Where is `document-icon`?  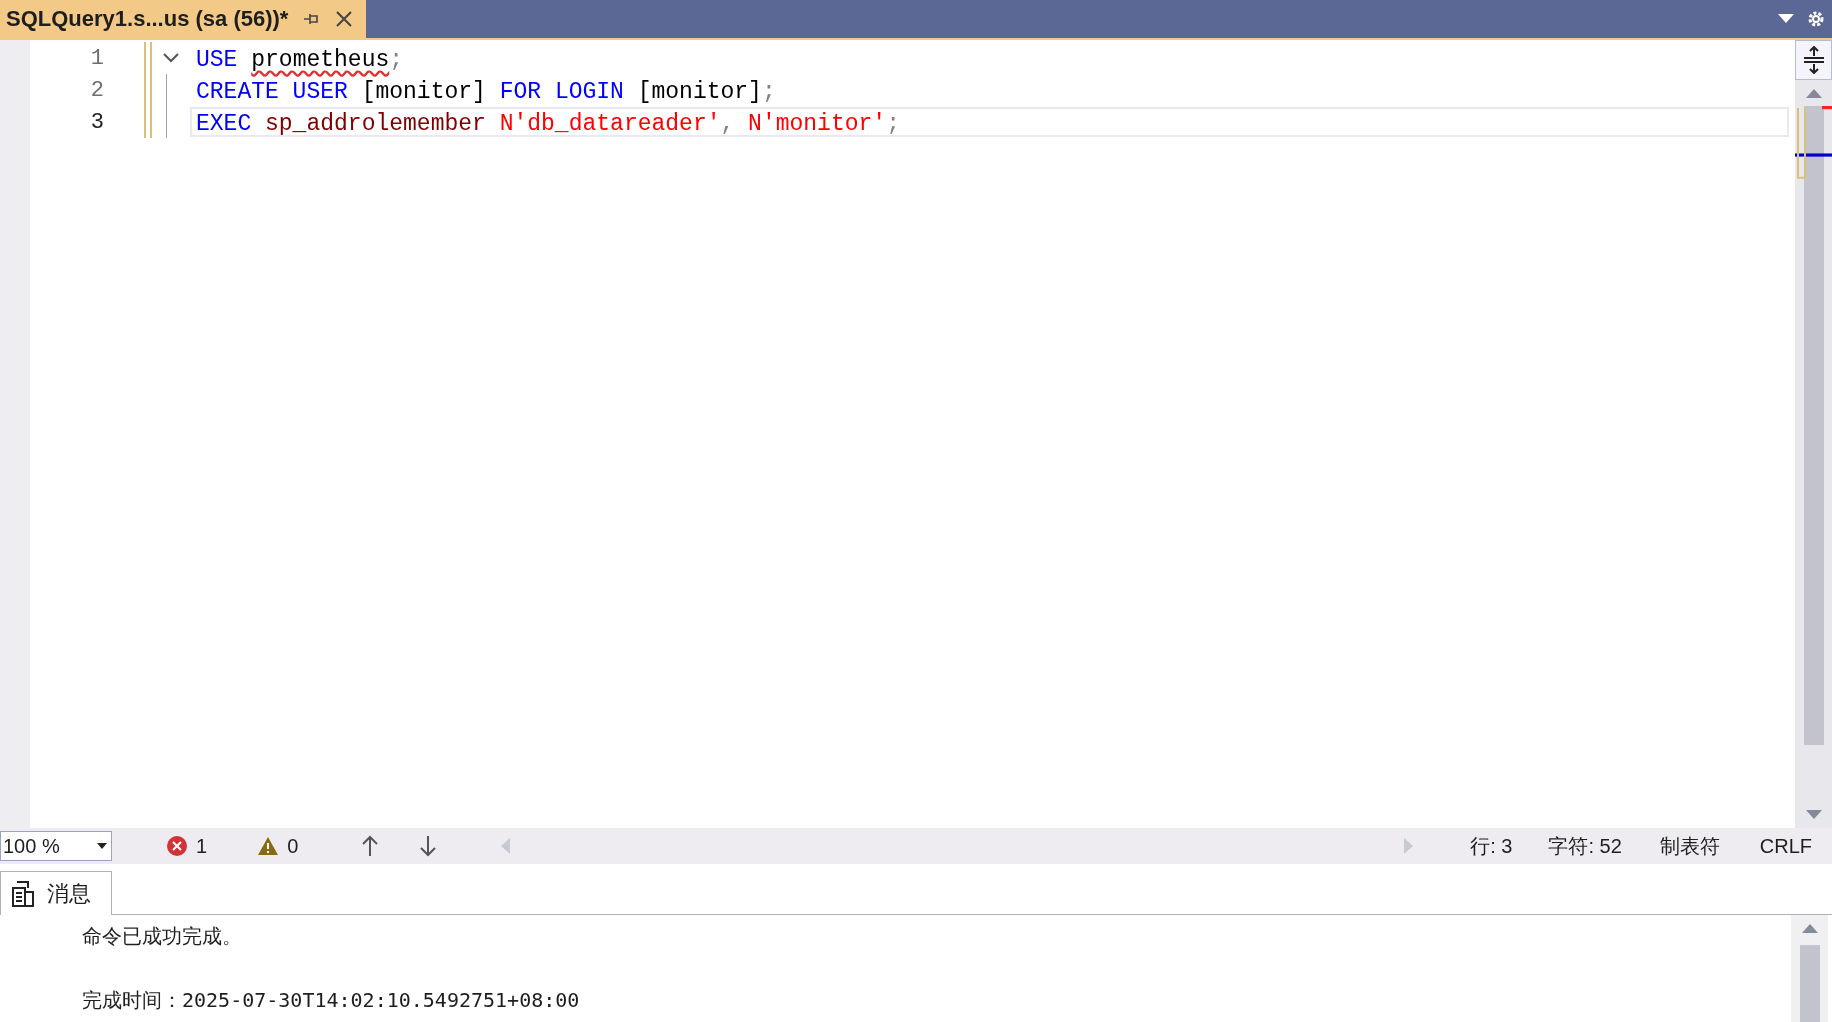 document-icon is located at coordinates (23, 893).